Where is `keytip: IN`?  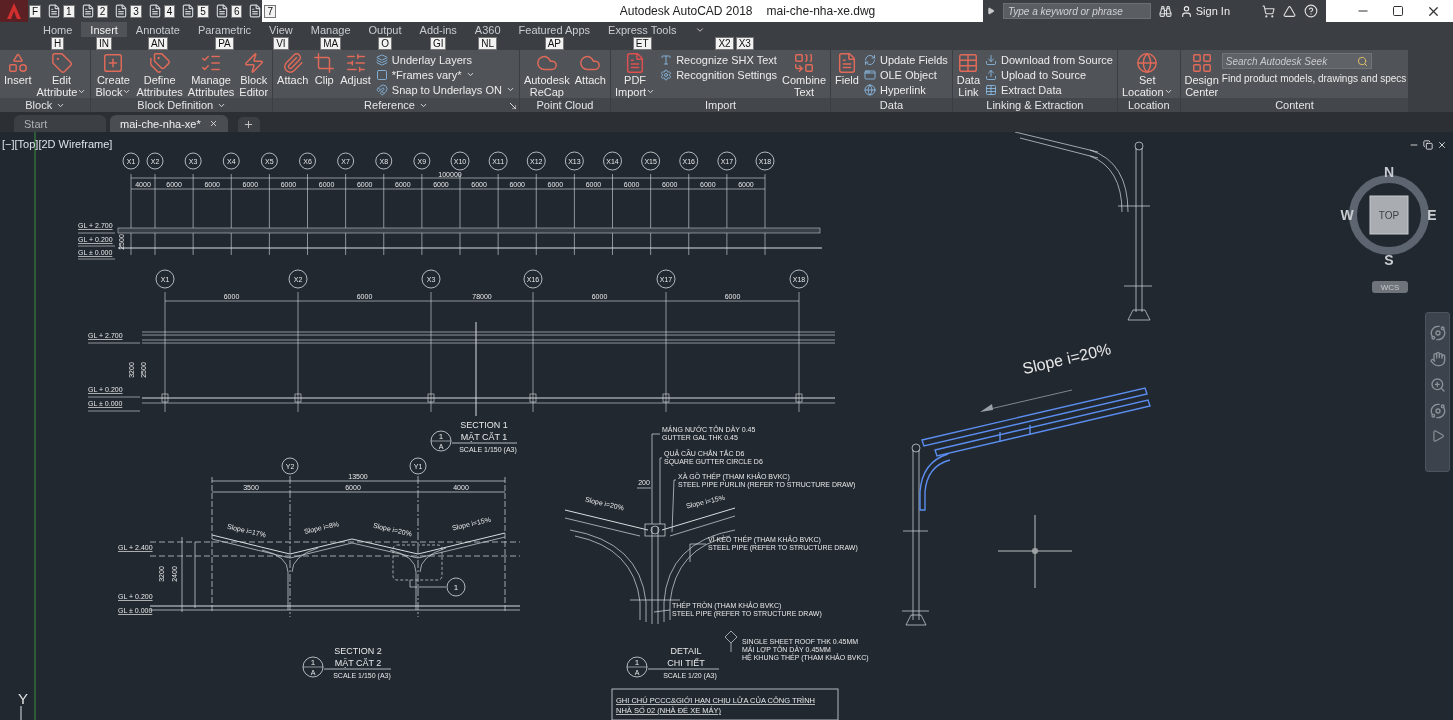 keytip: IN is located at coordinates (104, 43).